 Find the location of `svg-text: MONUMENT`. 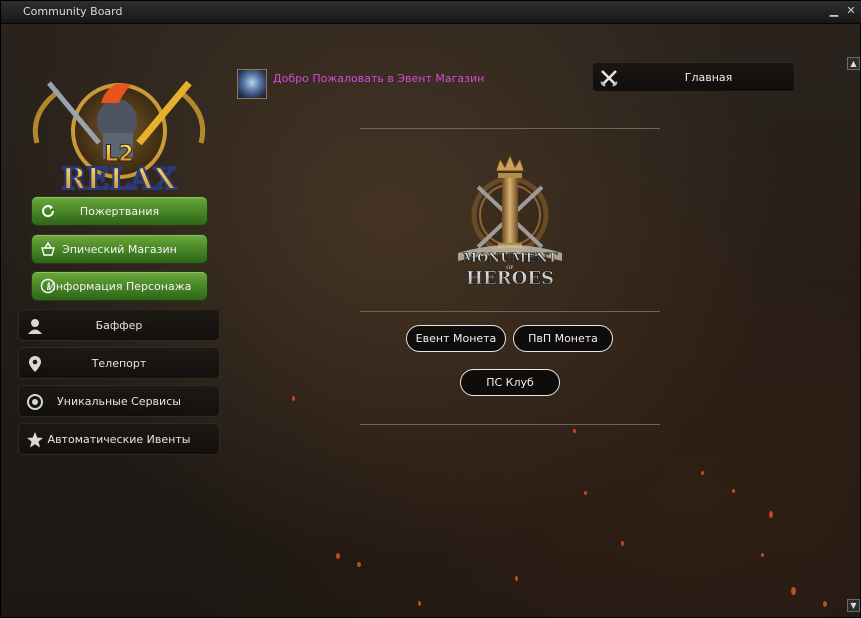

svg-text: MONUMENT is located at coordinates (510, 258).